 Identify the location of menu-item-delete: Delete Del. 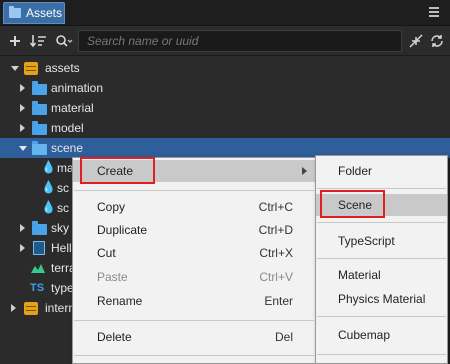
(194, 337).